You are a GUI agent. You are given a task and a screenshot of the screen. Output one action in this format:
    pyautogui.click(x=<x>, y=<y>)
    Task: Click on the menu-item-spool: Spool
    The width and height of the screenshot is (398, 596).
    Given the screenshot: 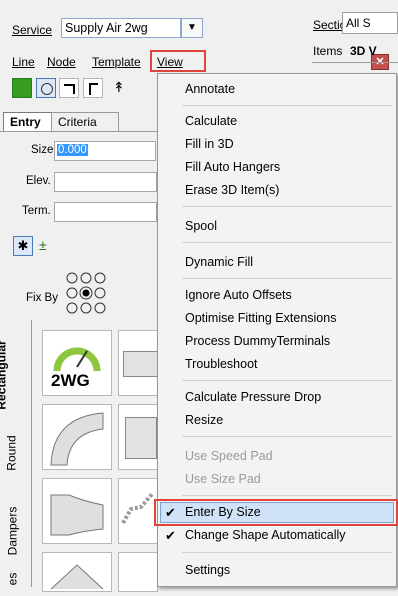 What is the action you would take?
    pyautogui.click(x=201, y=226)
    